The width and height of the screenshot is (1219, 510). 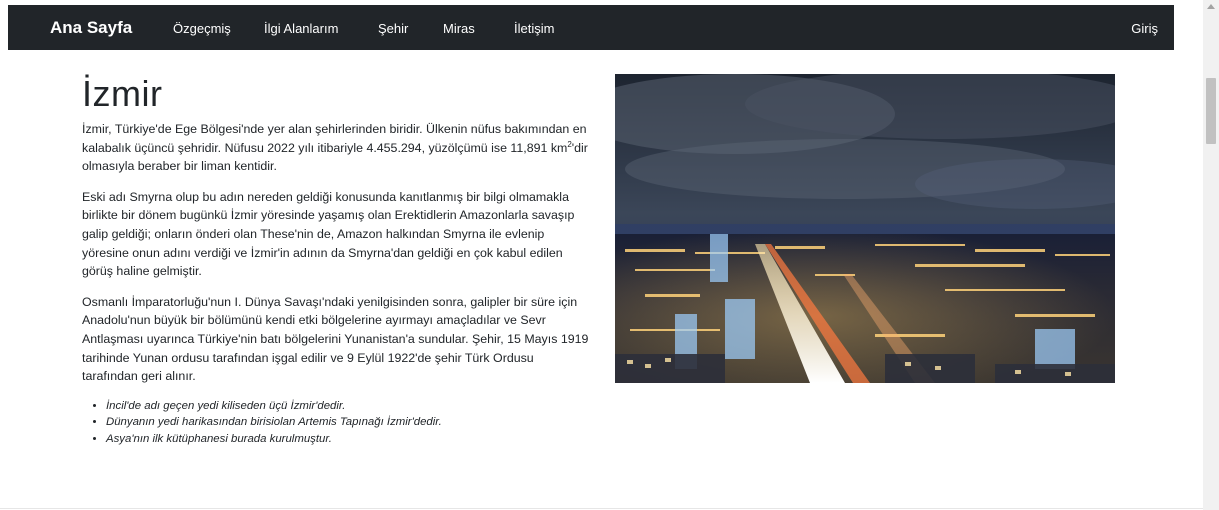 What do you see at coordinates (478, 28) in the screenshot?
I see `nav-link-miras: Miras` at bounding box center [478, 28].